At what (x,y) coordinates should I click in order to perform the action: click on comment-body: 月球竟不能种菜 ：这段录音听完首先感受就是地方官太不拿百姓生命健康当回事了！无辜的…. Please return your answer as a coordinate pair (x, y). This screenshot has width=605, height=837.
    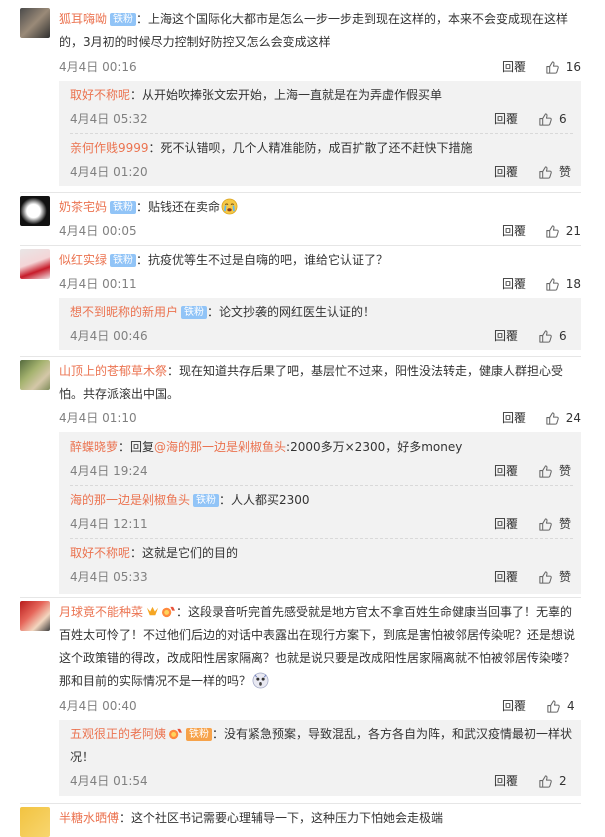
    Looking at the image, I should click on (320, 659).